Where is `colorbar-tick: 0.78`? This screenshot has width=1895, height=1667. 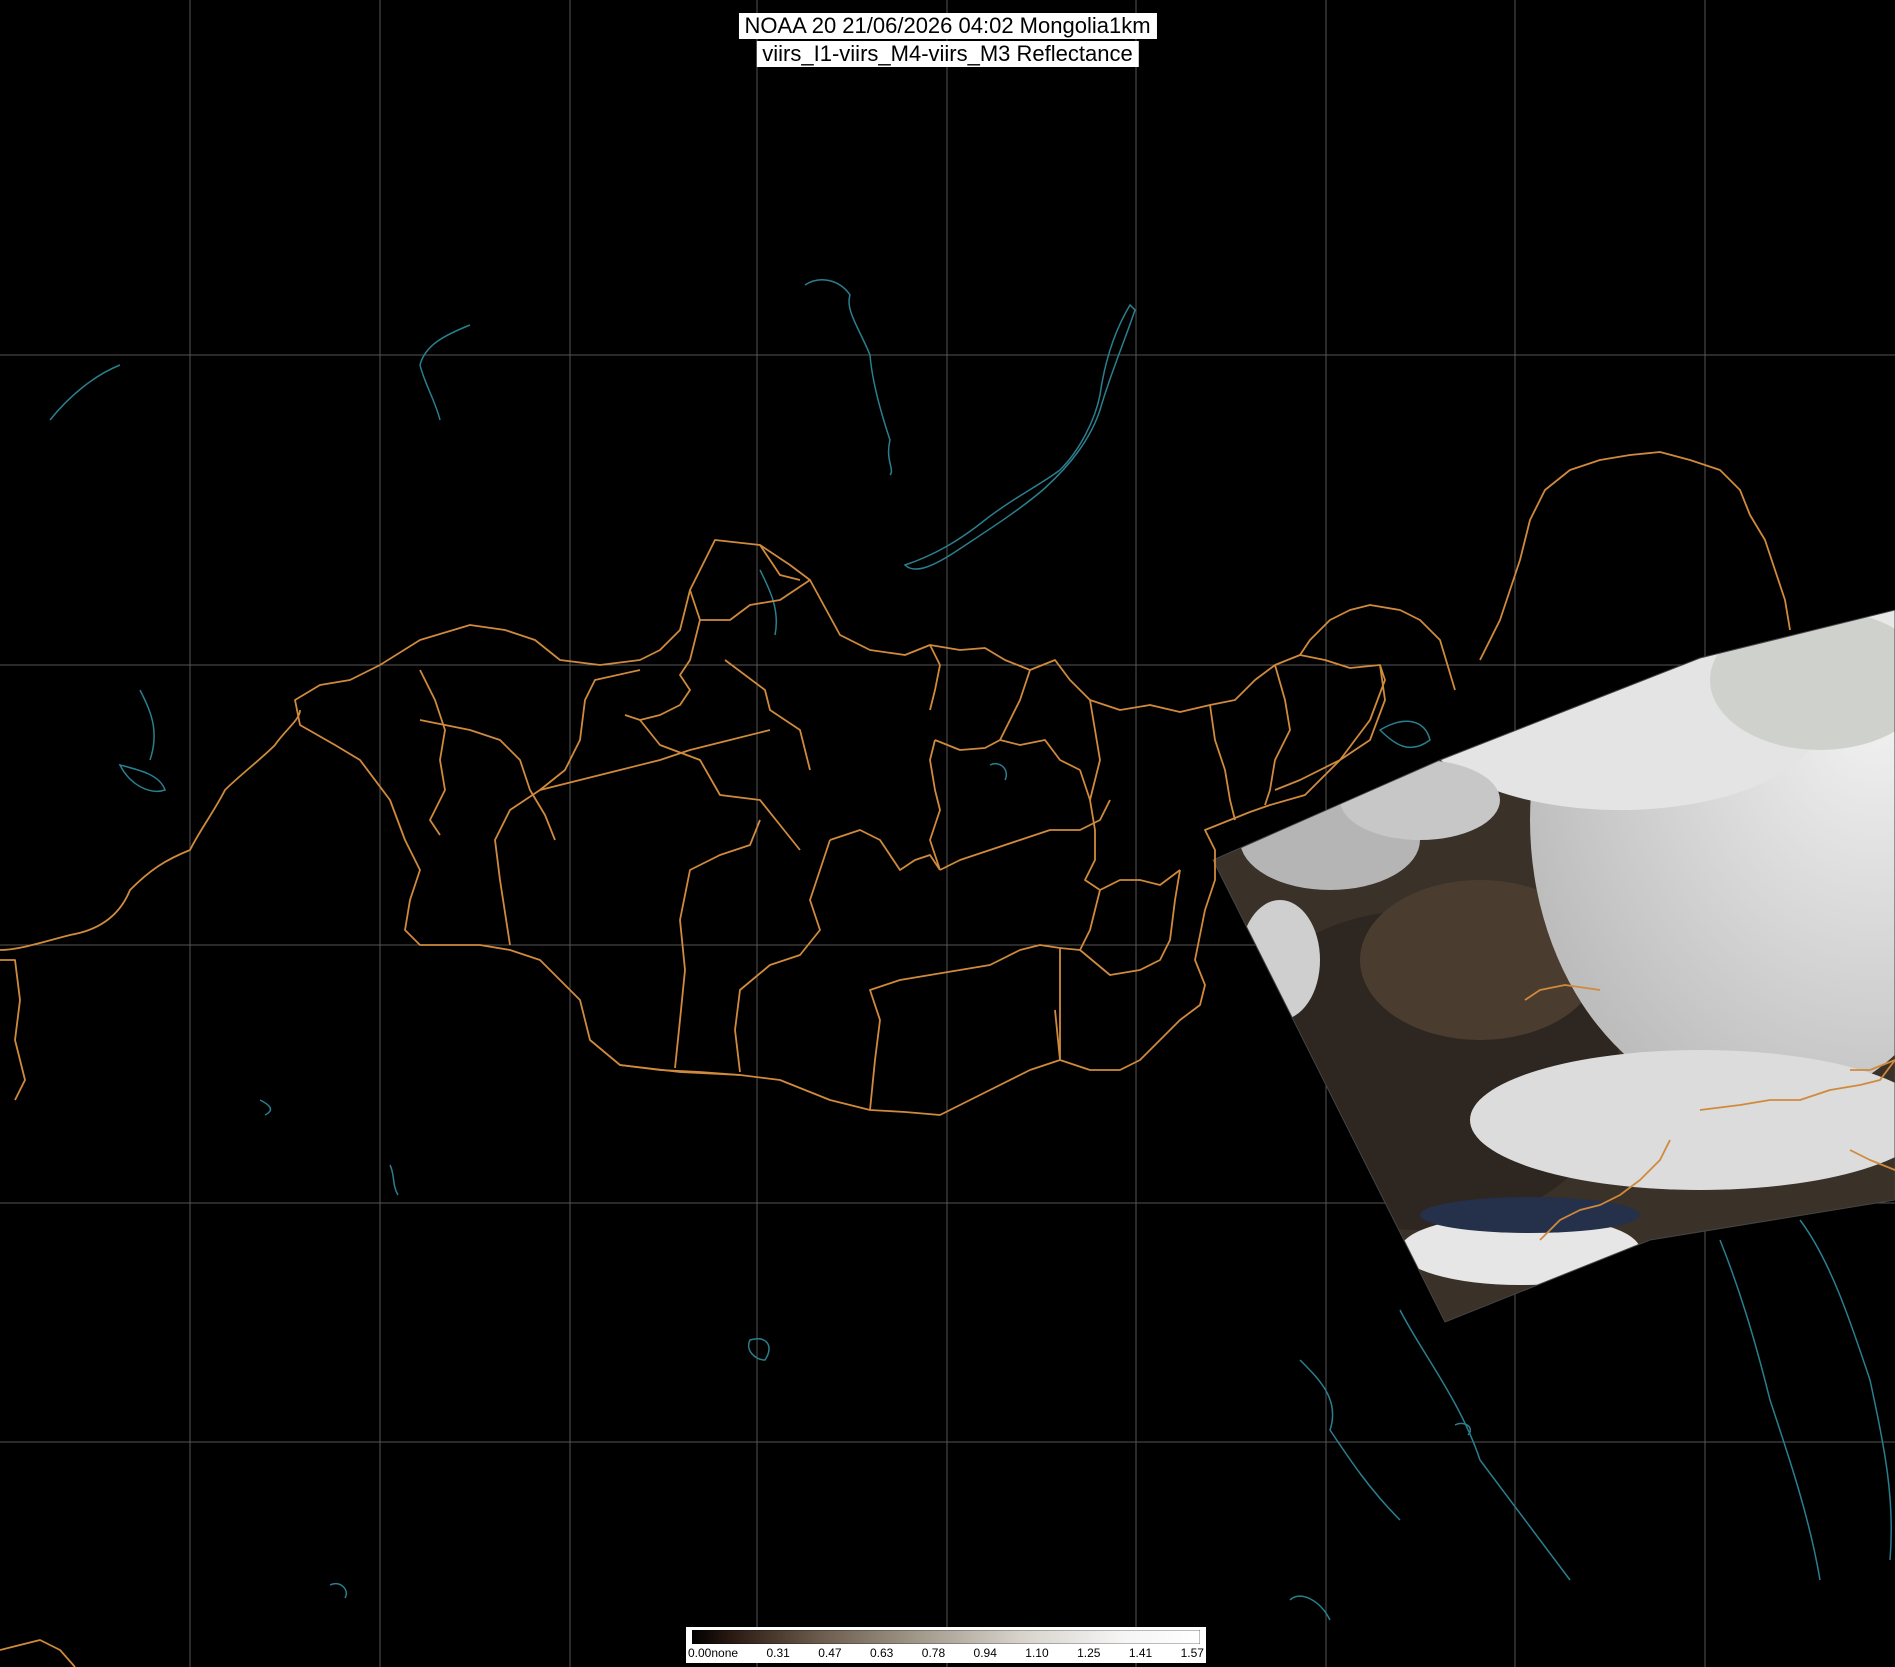 colorbar-tick: 0.78 is located at coordinates (933, 1653).